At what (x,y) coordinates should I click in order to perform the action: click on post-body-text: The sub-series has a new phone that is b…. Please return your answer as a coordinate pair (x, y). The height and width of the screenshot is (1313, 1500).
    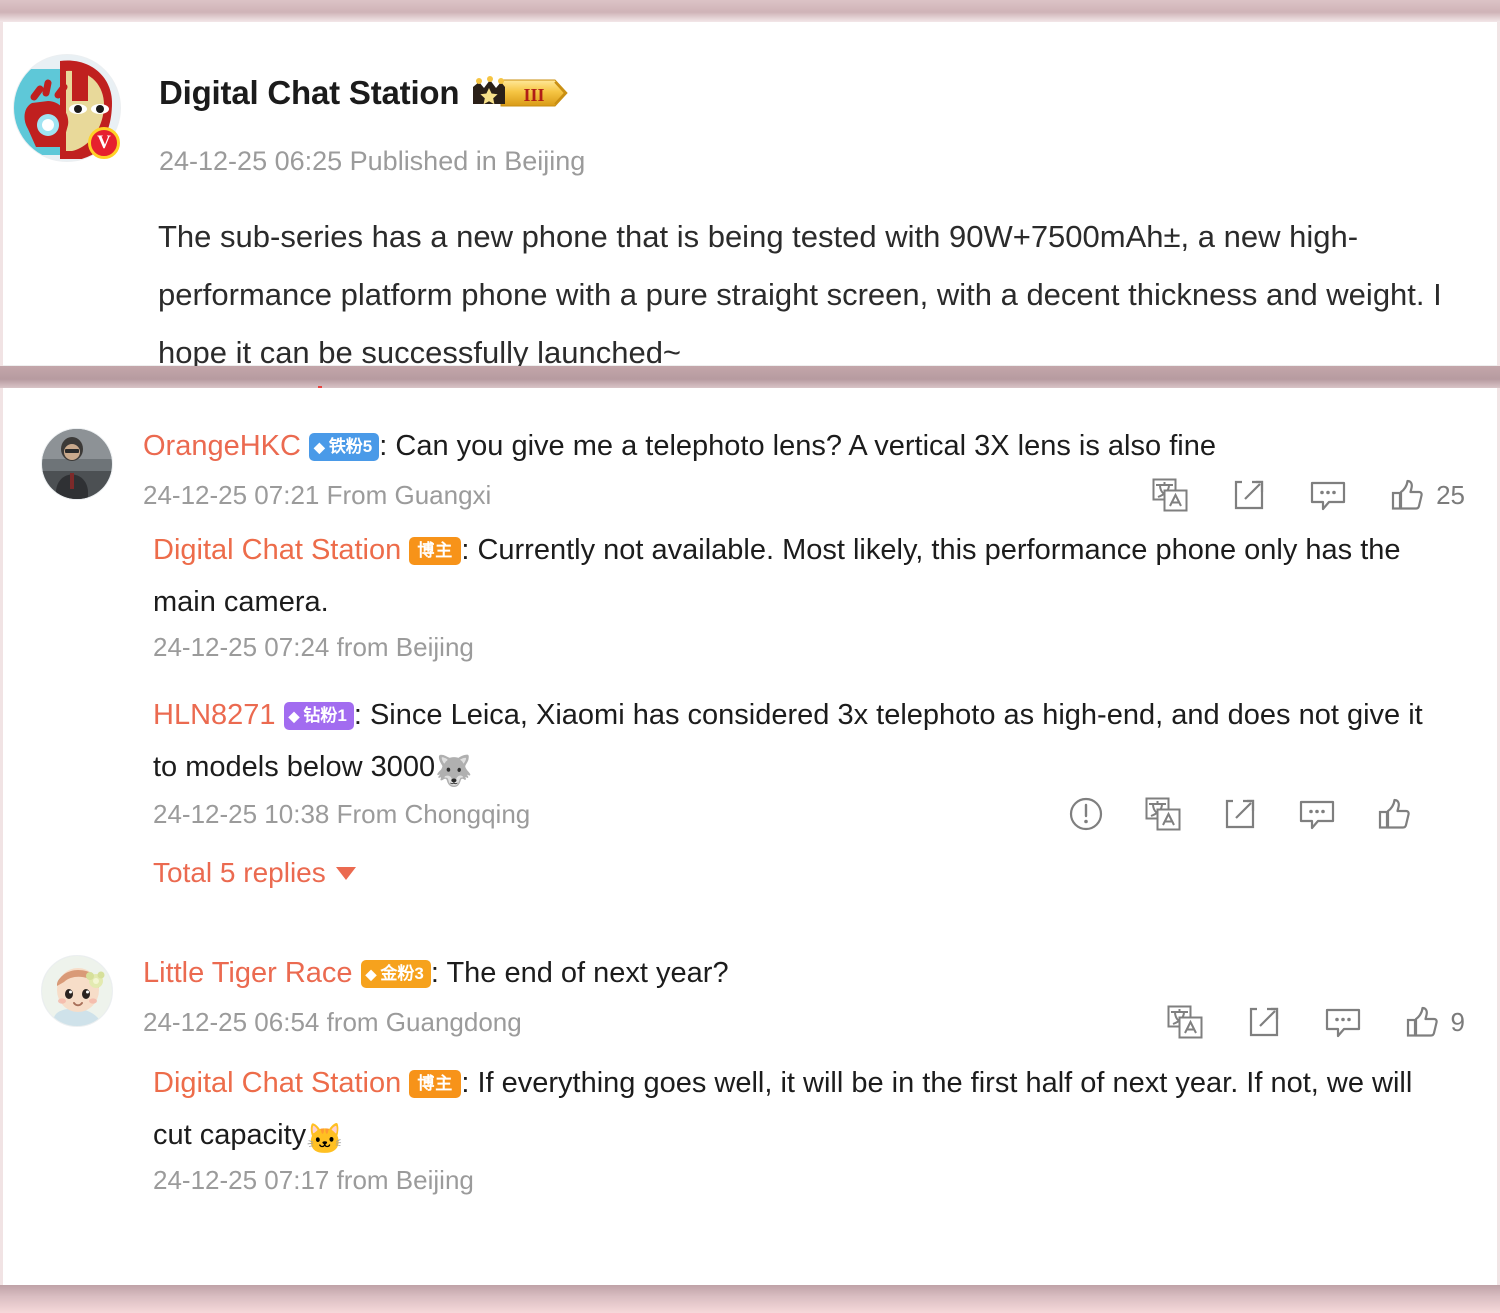
    Looking at the image, I should click on (800, 294).